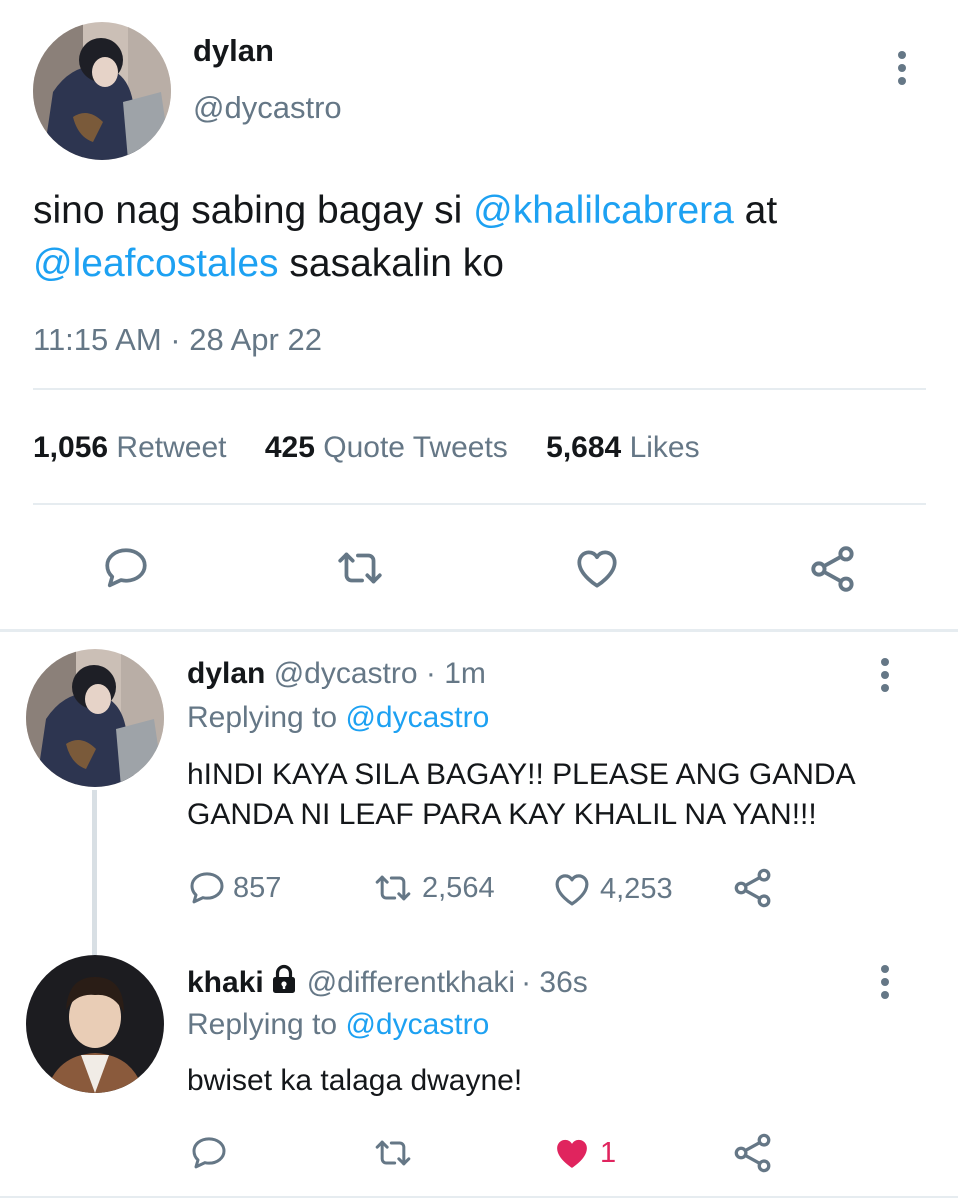 This screenshot has height=1200, width=958. What do you see at coordinates (554, 983) in the screenshot?
I see `reply-time: · 36s` at bounding box center [554, 983].